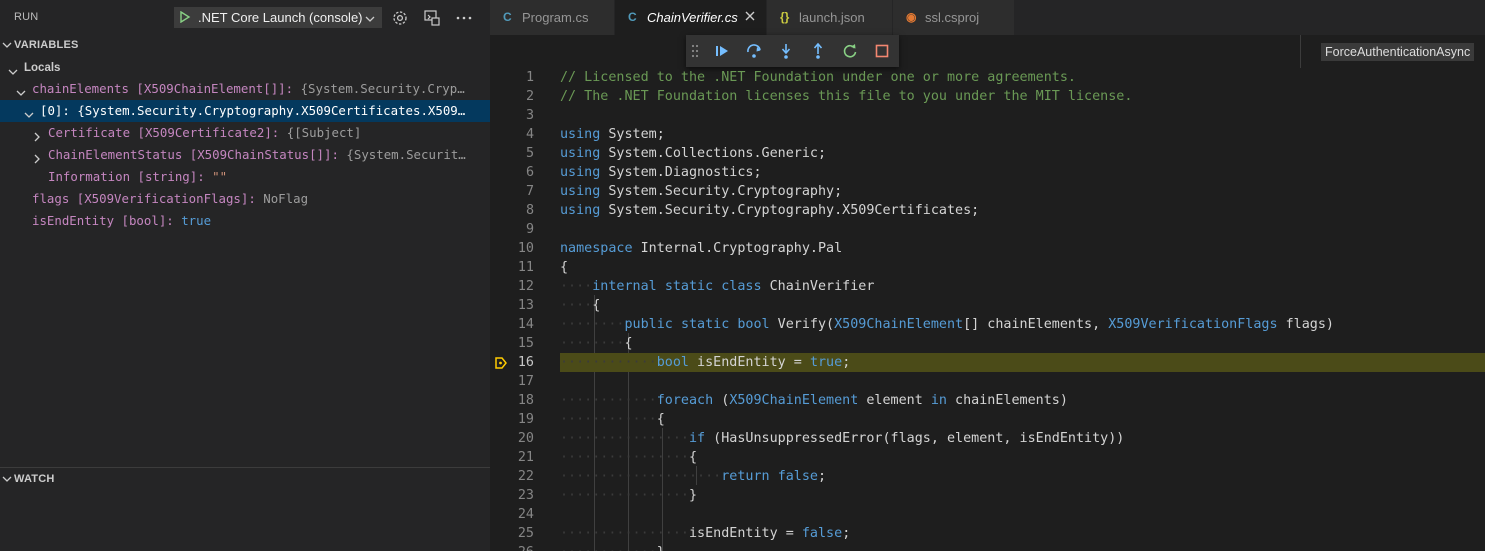 Image resolution: width=1485 pixels, height=551 pixels. I want to click on code-line: 24, so click(987, 514).